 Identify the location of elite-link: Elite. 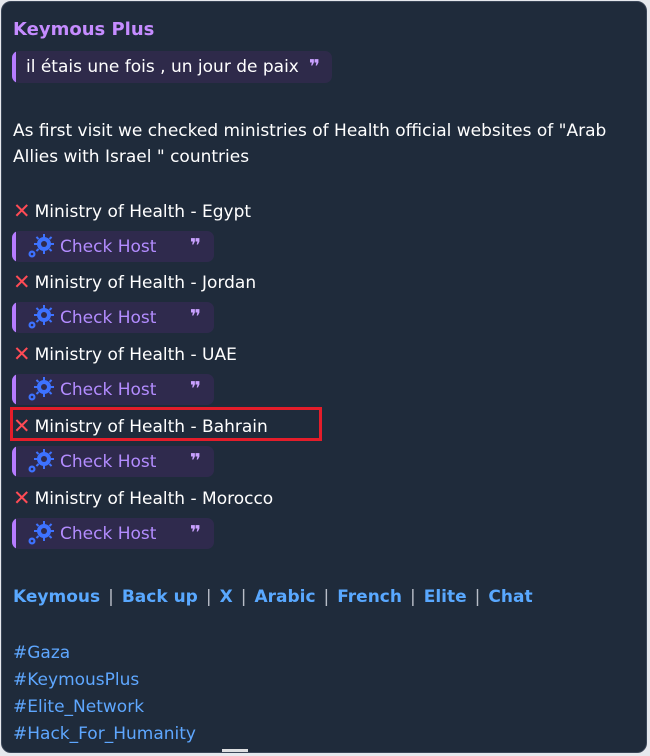
(445, 597).